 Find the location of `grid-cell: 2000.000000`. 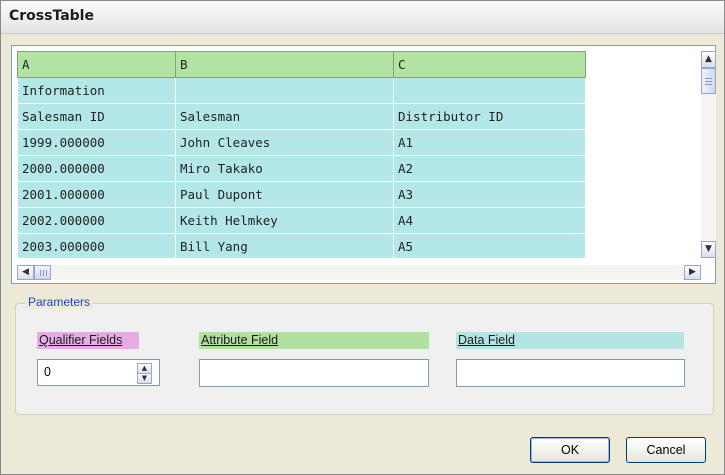

grid-cell: 2000.000000 is located at coordinates (96, 168).